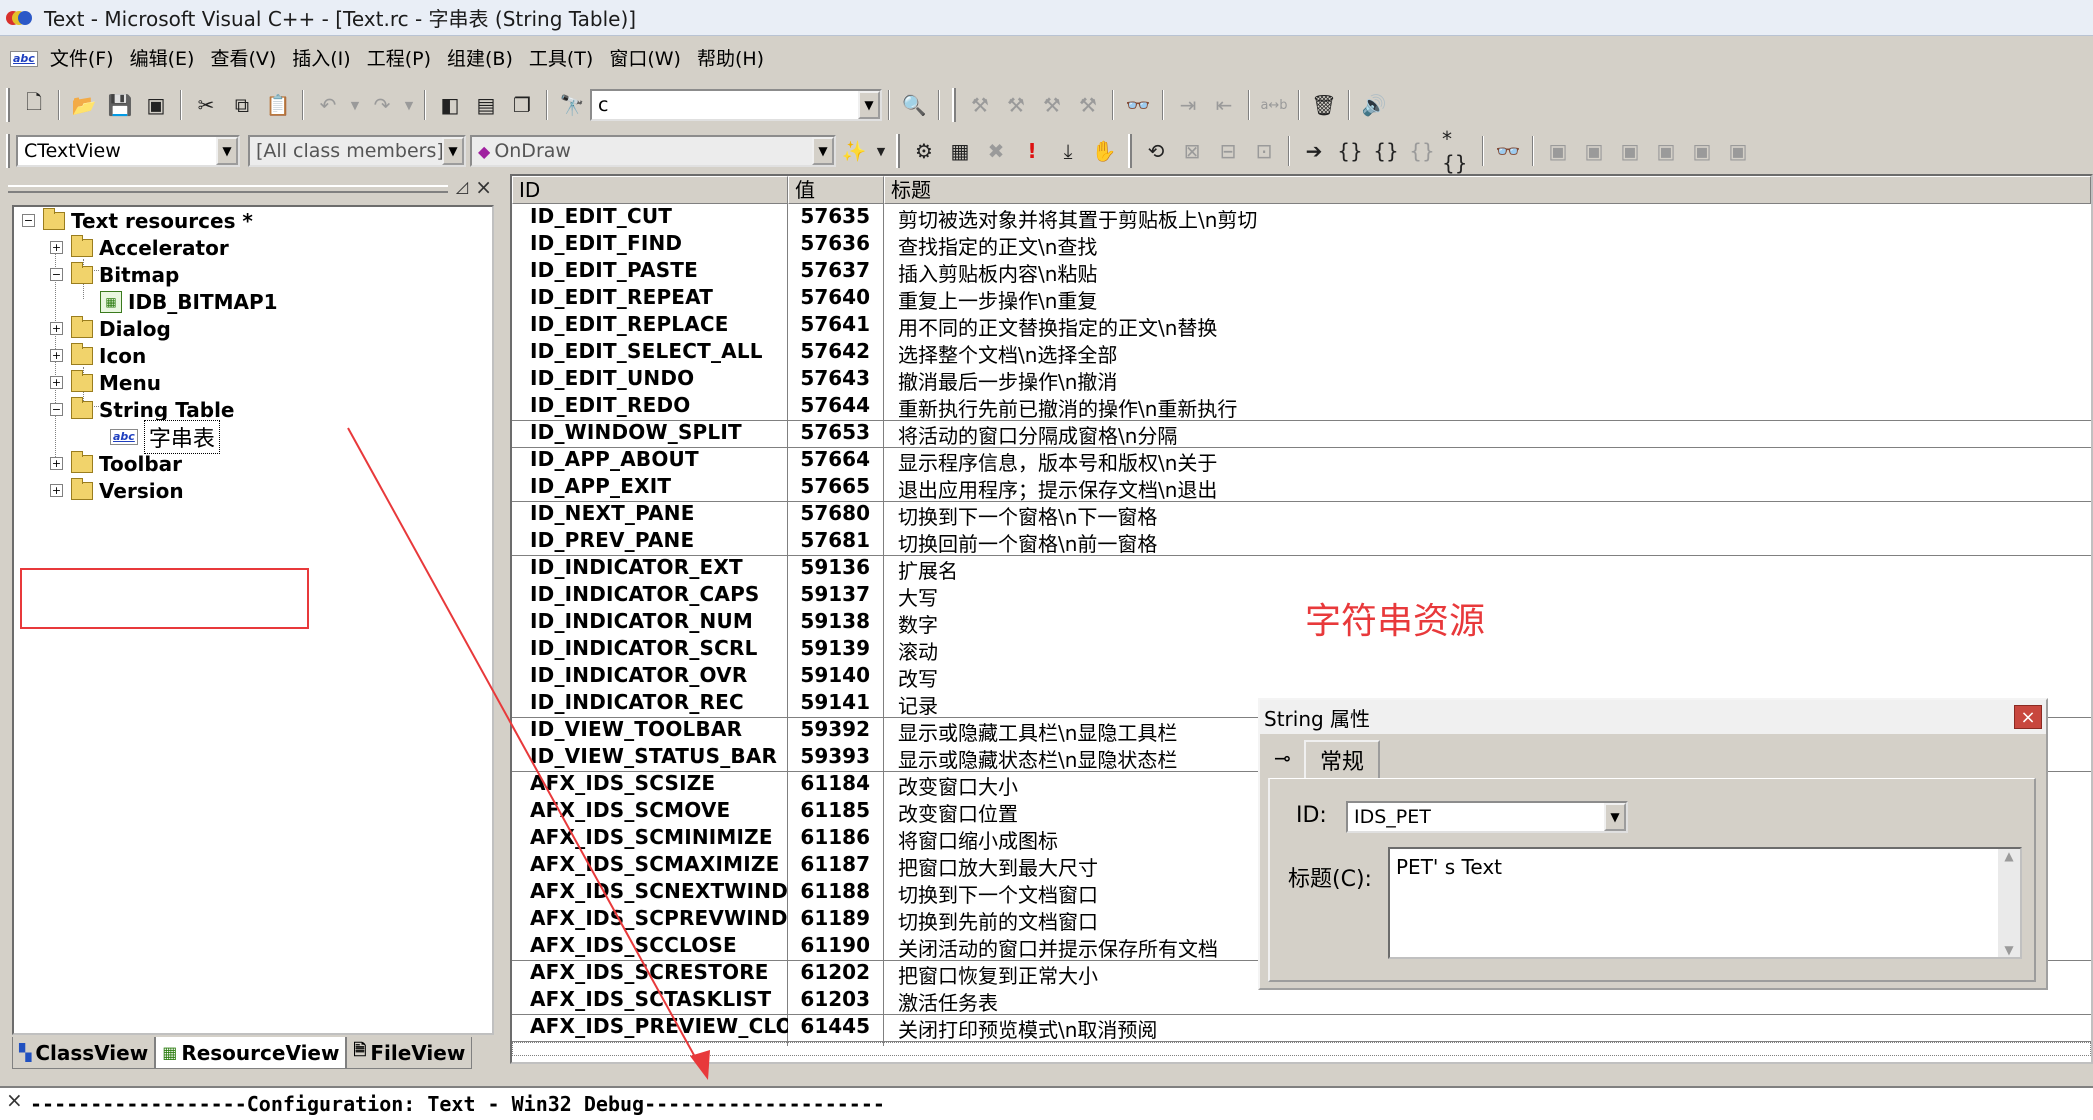 The height and width of the screenshot is (1120, 2093). Describe the element at coordinates (278, 105) in the screenshot. I see `paste-icon: 📋` at that location.